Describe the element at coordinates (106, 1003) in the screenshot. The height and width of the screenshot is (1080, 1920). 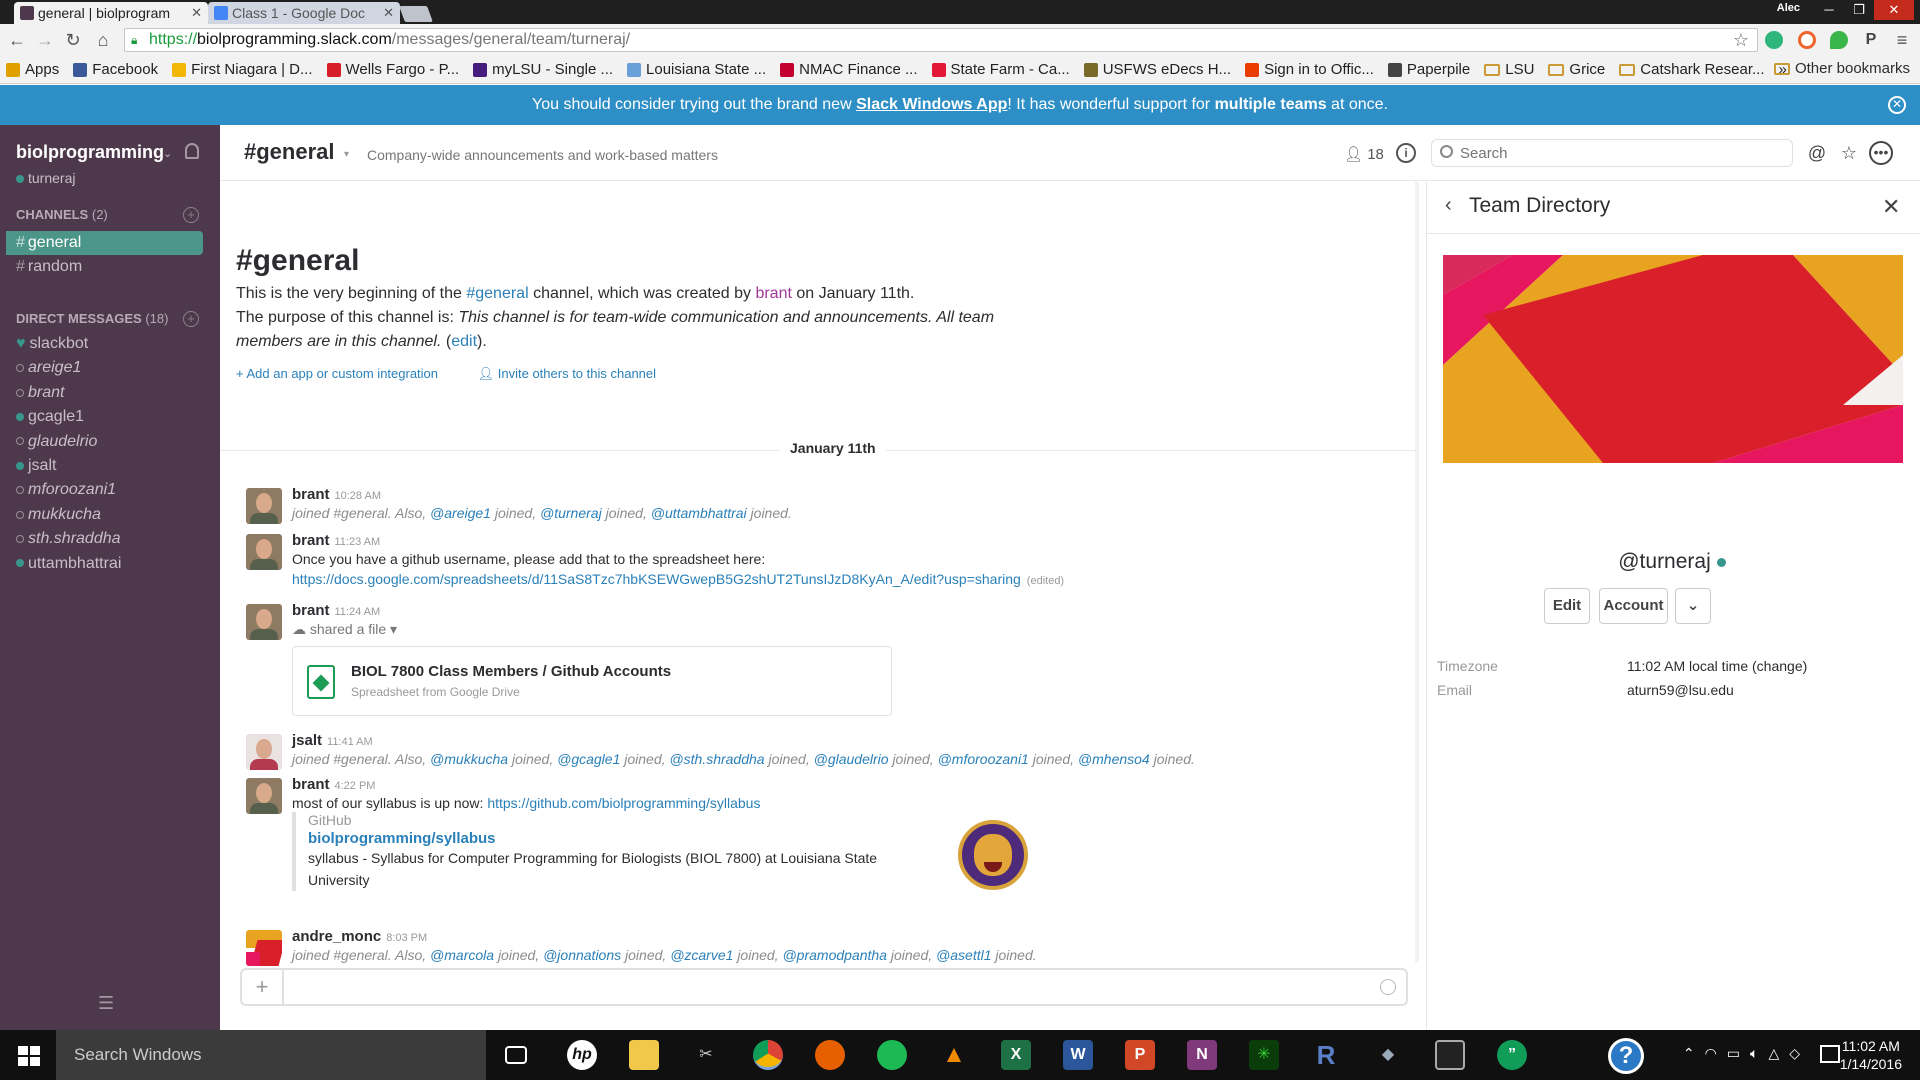
I see `quick-switcher-icon: ☰` at that location.